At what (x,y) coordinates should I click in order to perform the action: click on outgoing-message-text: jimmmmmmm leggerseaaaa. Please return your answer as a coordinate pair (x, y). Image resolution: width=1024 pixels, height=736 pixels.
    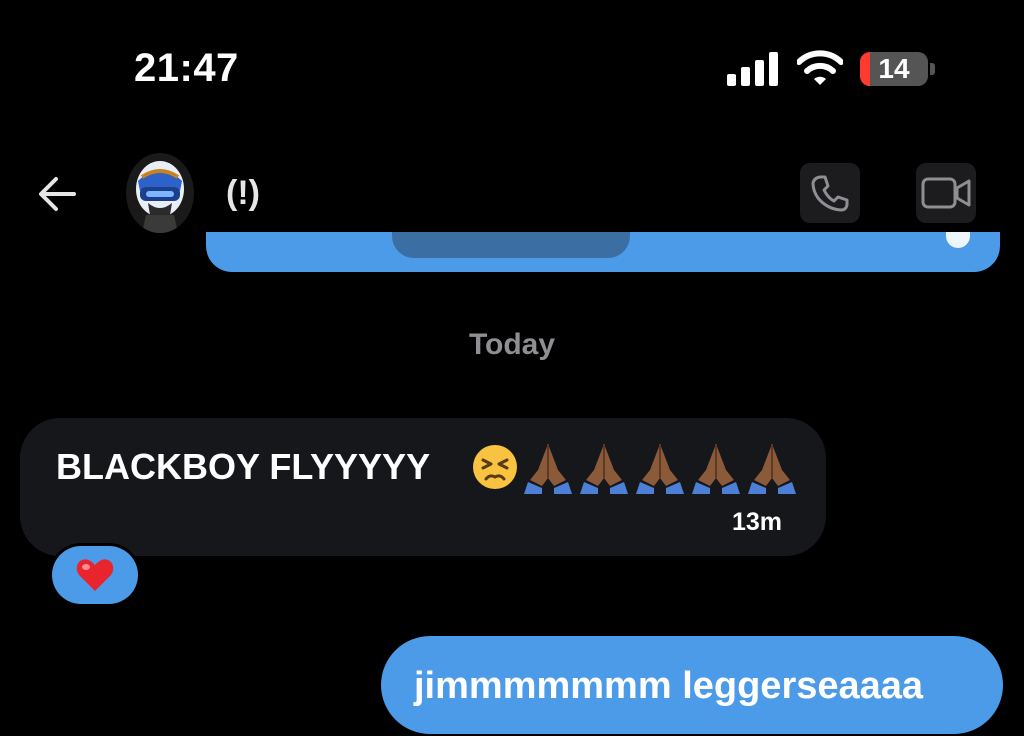
    Looking at the image, I should click on (669, 686).